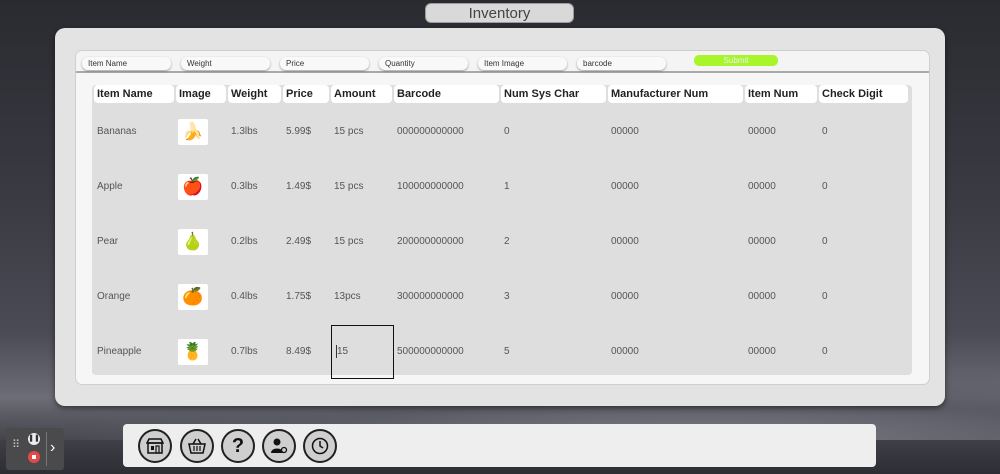 The height and width of the screenshot is (474, 1000). Describe the element at coordinates (52, 448) in the screenshot. I see `chevron-right-icon: ›` at that location.